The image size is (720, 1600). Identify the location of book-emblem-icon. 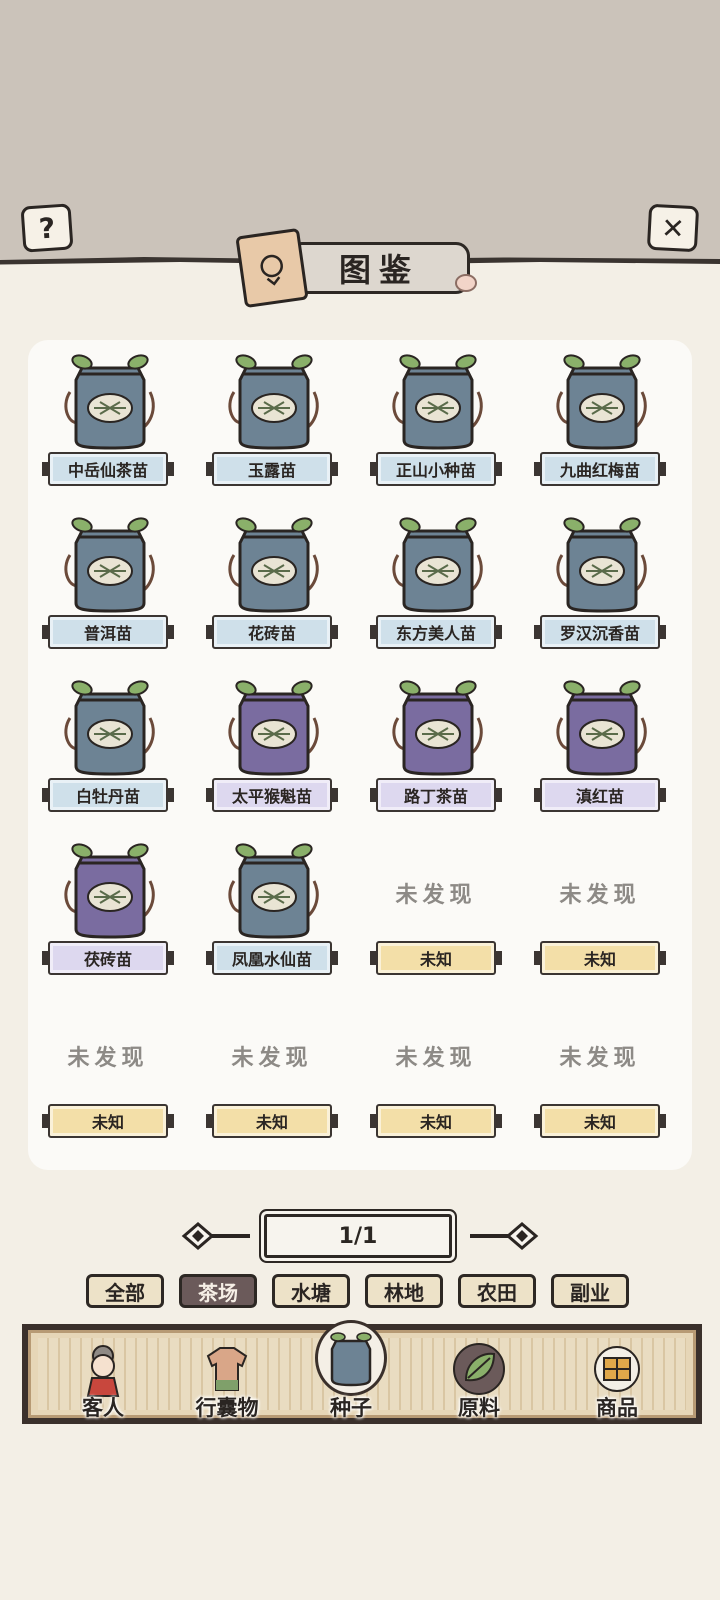
(272, 268).